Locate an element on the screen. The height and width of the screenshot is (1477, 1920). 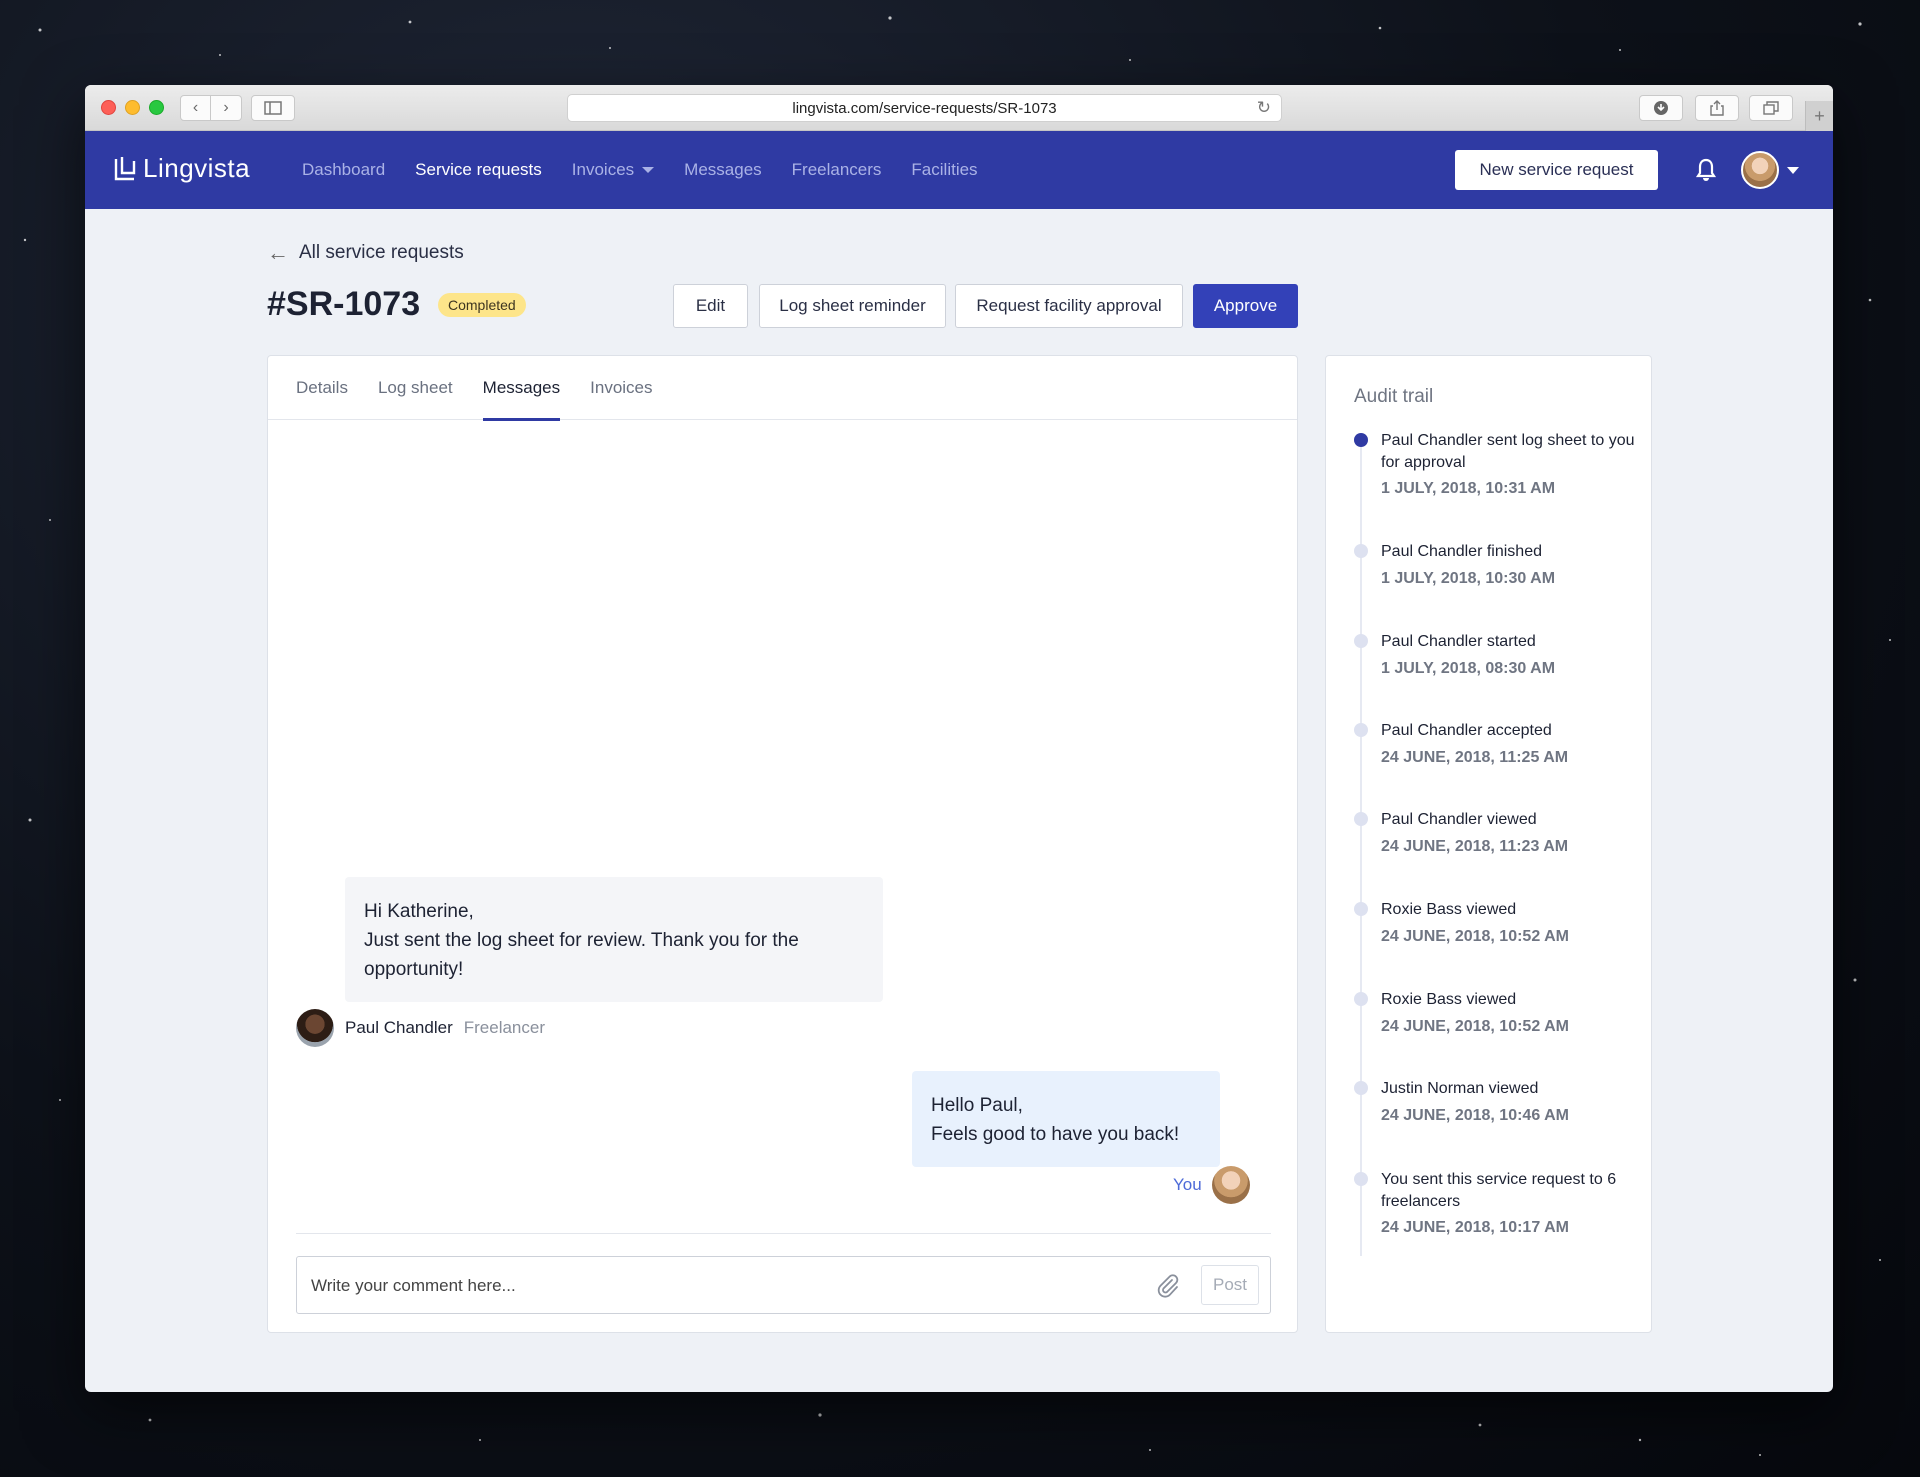
tab-bar: Details Log sheet Messages Invoices is located at coordinates (782, 388).